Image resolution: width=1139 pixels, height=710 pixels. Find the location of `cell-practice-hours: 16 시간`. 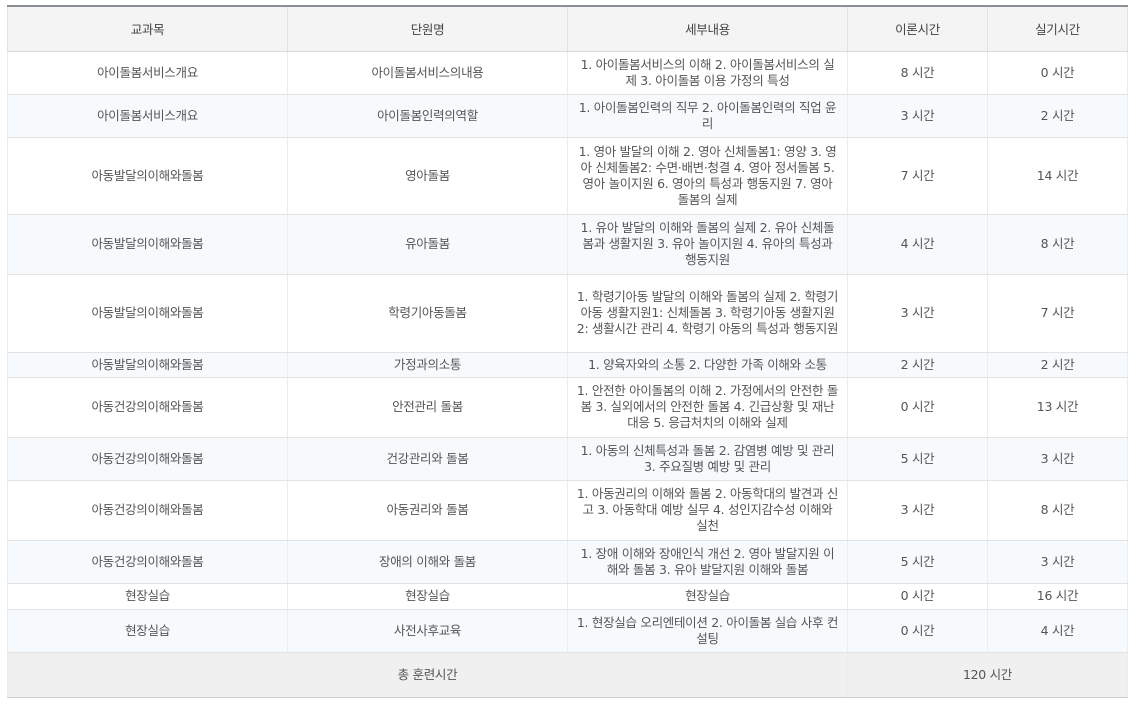

cell-practice-hours: 16 시간 is located at coordinates (1057, 596).